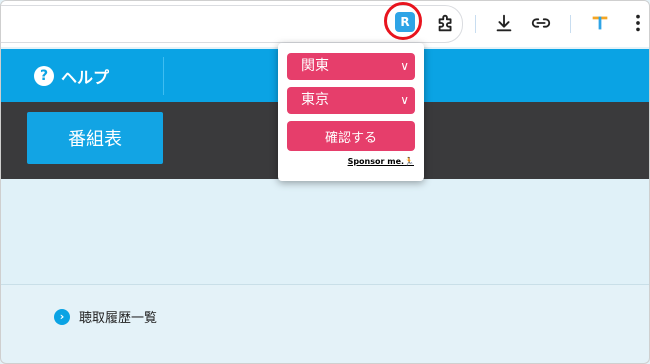  What do you see at coordinates (638, 23) in the screenshot?
I see `more-menu-icon` at bounding box center [638, 23].